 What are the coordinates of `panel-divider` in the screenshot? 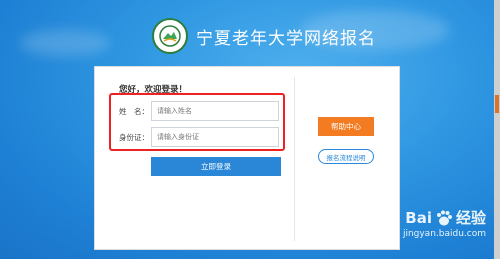 It's located at (294, 159).